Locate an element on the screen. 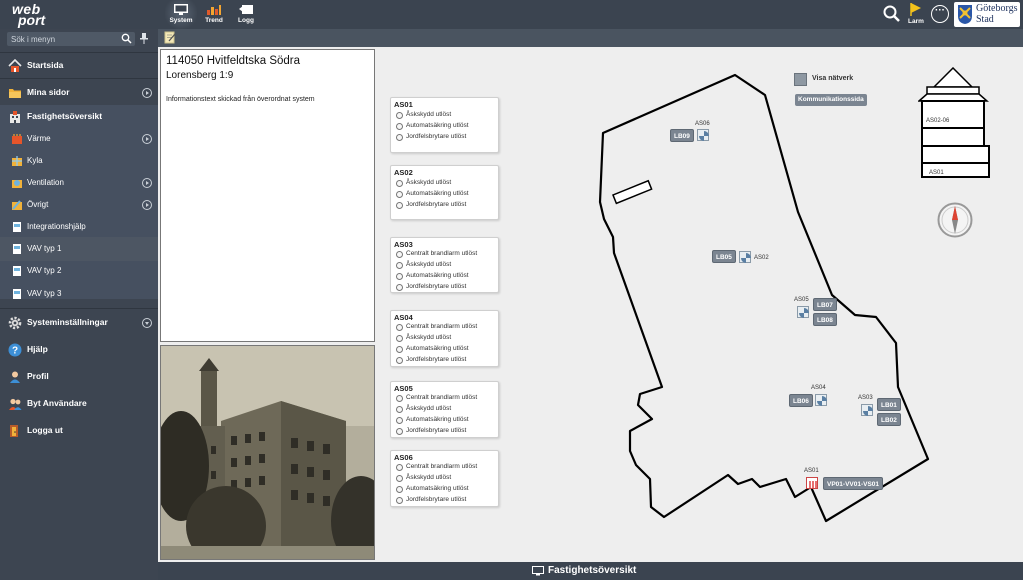 The image size is (1023, 580). vp01-vv01-vs01-tag: VP01-VV01-VS01 is located at coordinates (853, 483).